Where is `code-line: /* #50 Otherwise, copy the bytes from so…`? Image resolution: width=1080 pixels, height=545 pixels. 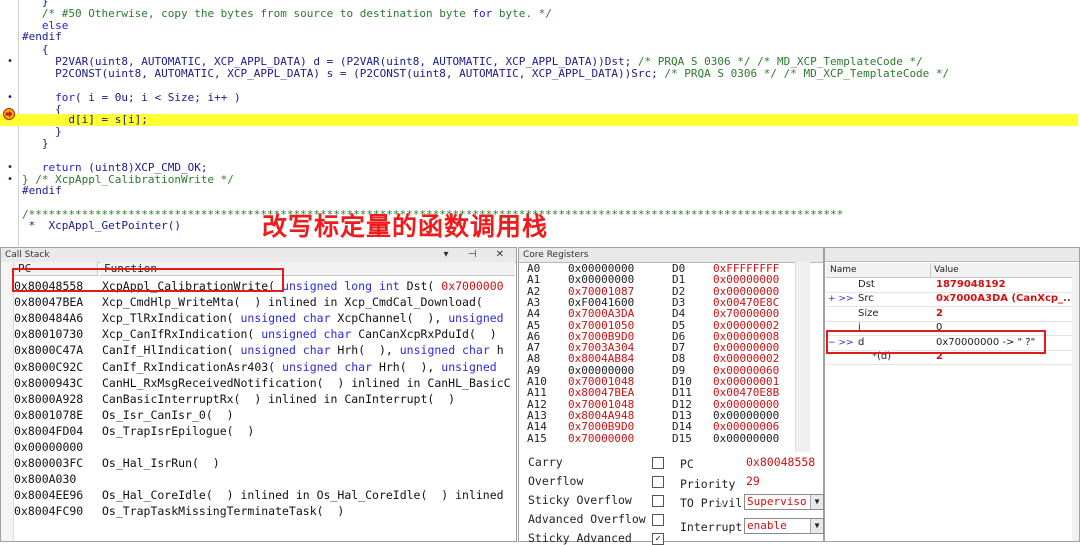
code-line: /* #50 Otherwise, copy the bytes from so… is located at coordinates (539, 14).